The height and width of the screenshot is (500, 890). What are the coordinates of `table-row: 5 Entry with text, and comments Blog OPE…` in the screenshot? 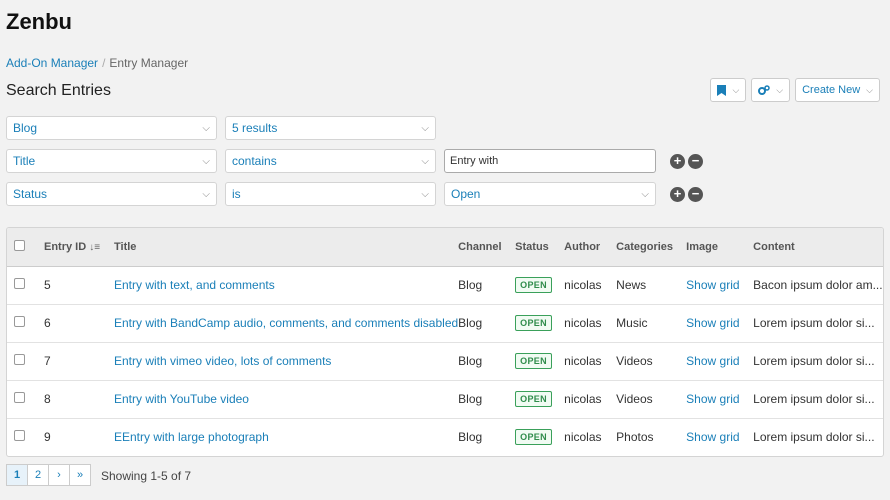 It's located at (445, 285).